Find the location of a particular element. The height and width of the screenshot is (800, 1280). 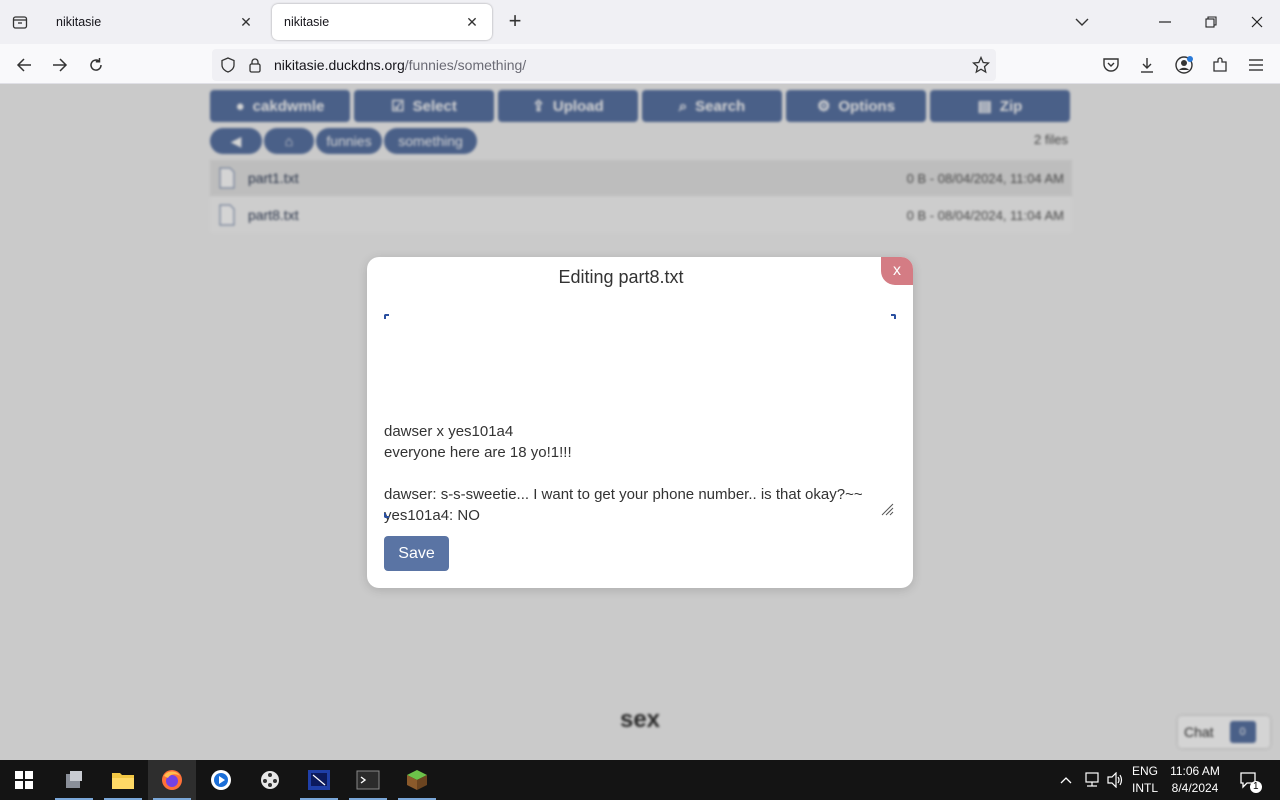

show-hidden-icons-chevron-icon is located at coordinates (1066, 780).